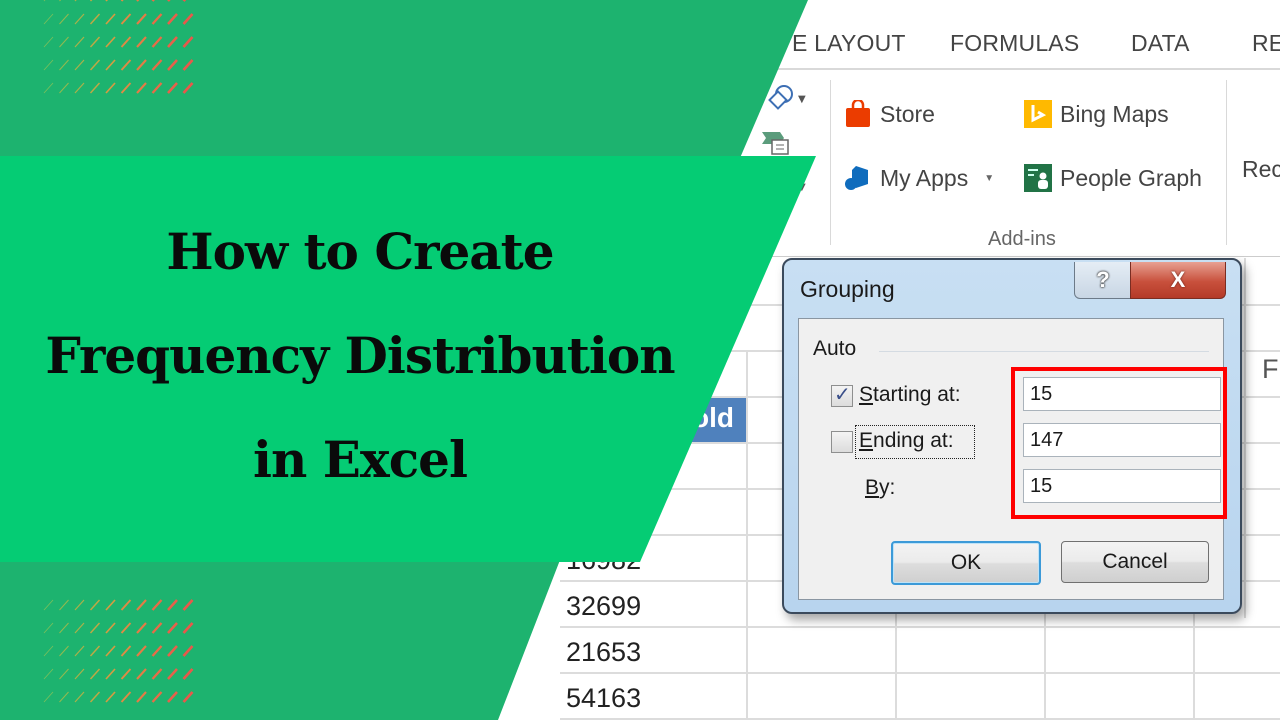 The image size is (1280, 720). What do you see at coordinates (858, 178) in the screenshot?
I see `my-apps-icon` at bounding box center [858, 178].